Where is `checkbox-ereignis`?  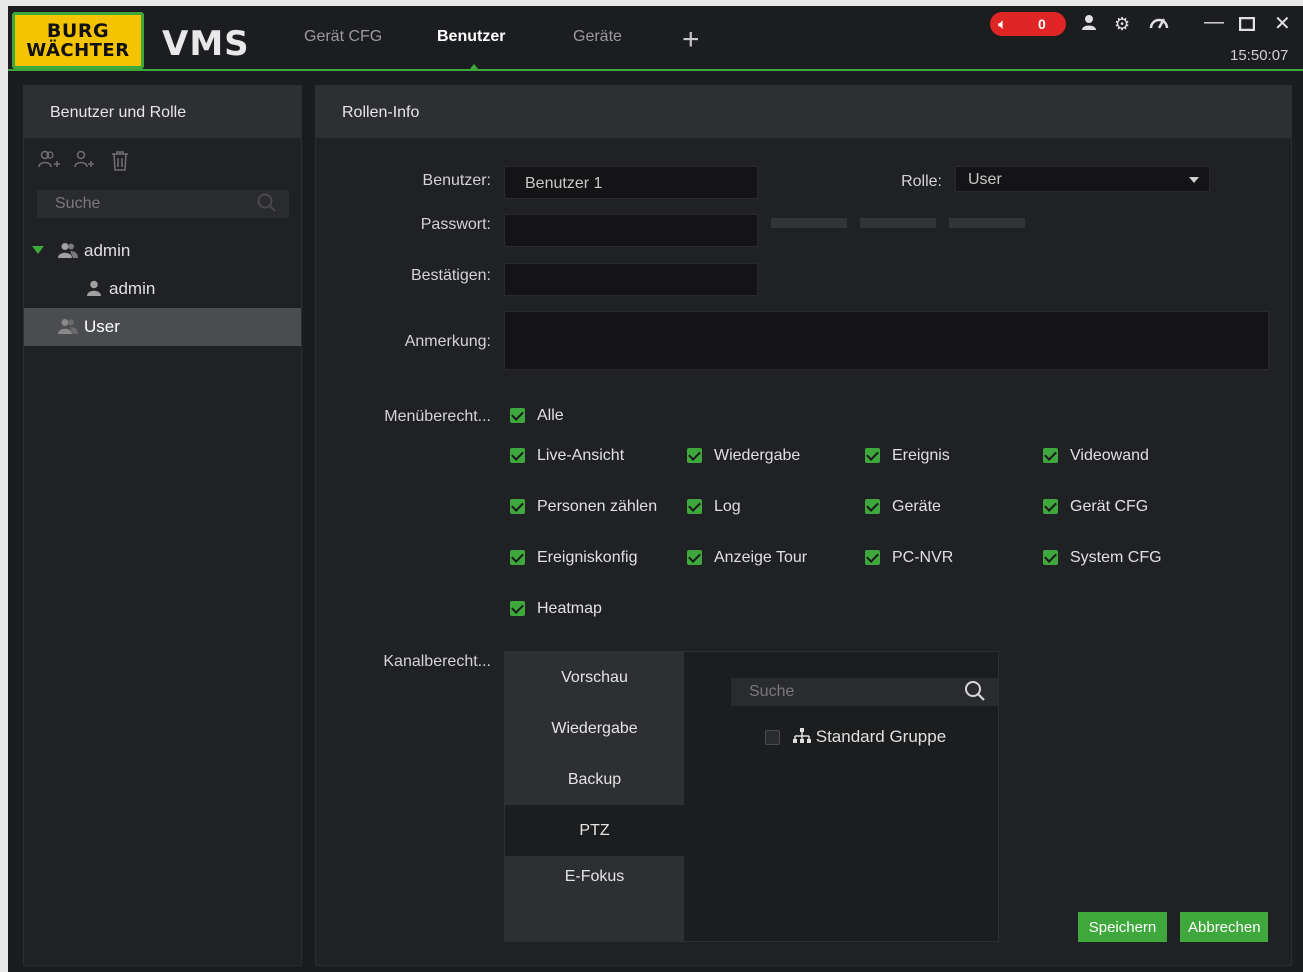
checkbox-ereignis is located at coordinates (872, 455).